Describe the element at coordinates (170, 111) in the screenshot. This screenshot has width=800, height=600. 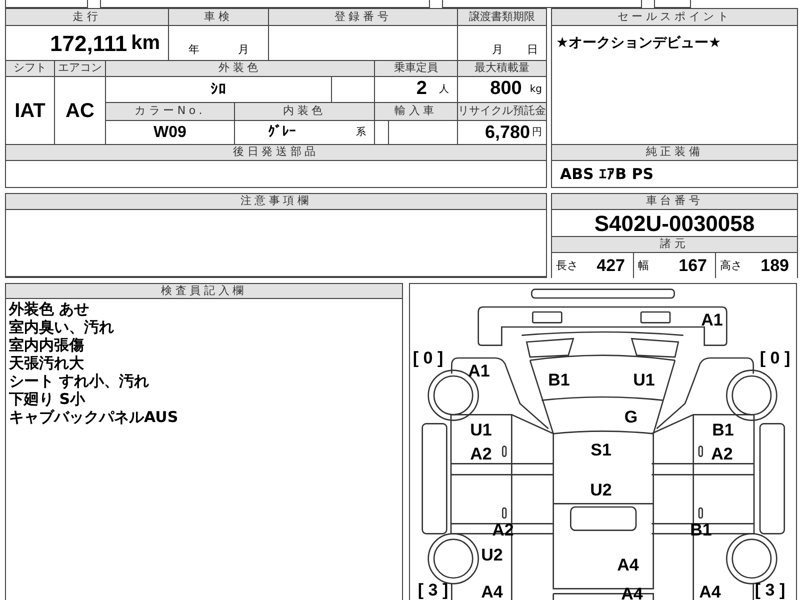
I see `field-label: カラーNo.` at that location.